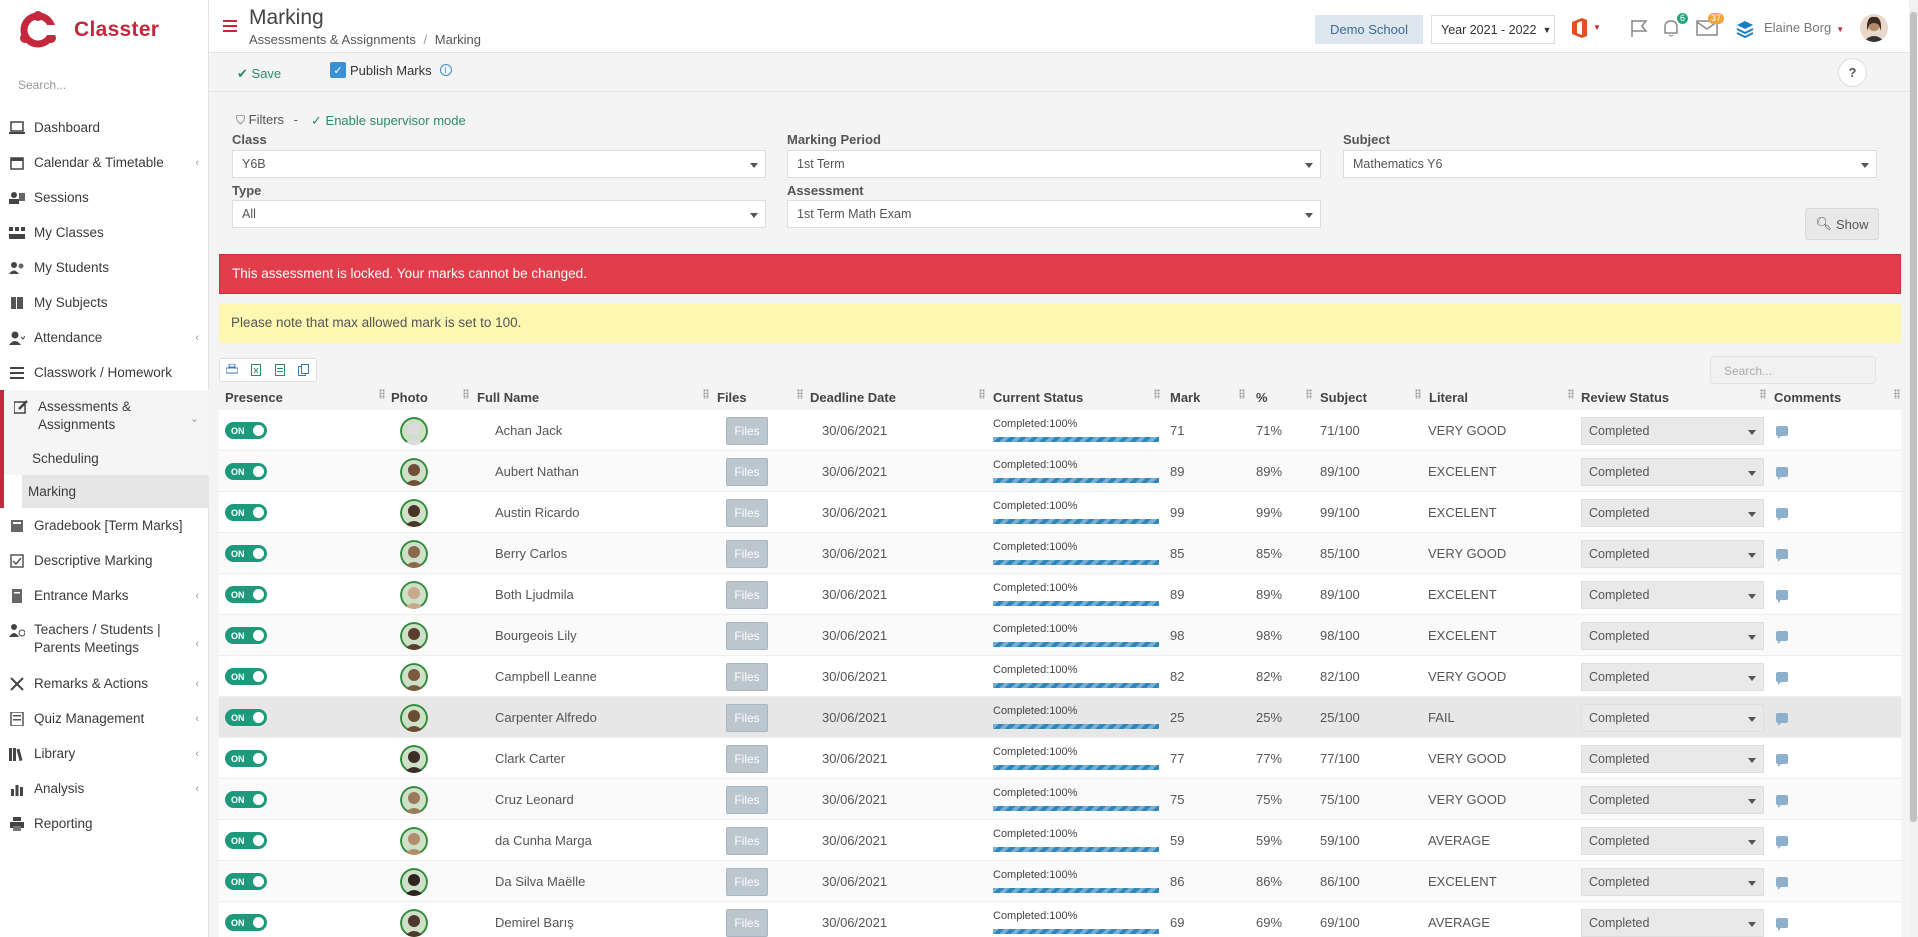  Describe the element at coordinates (259, 74) in the screenshot. I see `save-button: ✔ Save` at that location.